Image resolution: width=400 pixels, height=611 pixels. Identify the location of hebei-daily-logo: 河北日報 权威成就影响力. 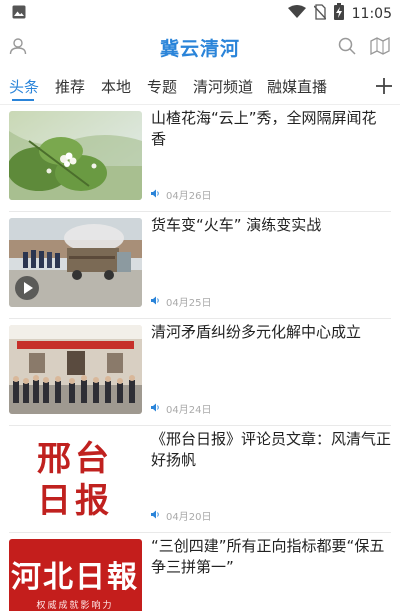
(75, 575).